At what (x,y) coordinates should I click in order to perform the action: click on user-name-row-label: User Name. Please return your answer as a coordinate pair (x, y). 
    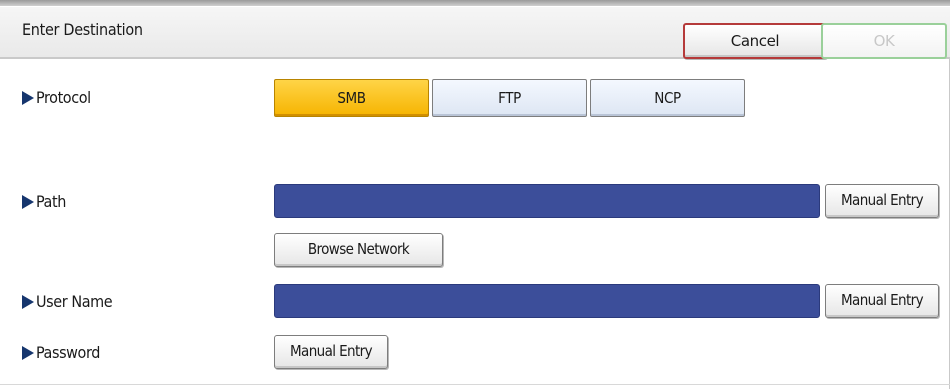
    Looking at the image, I should click on (67, 301).